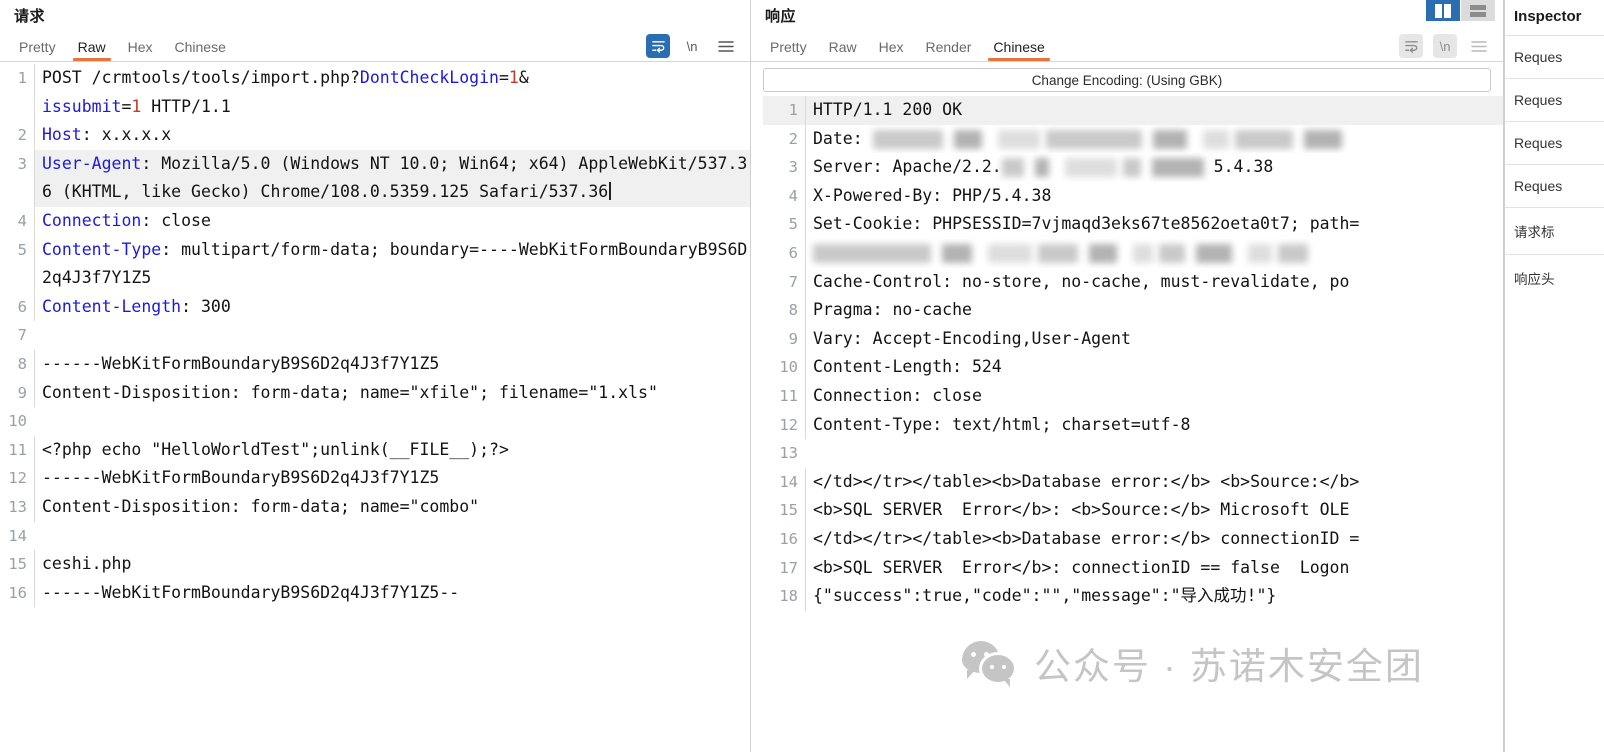  What do you see at coordinates (793, 138) in the screenshot?
I see `line-number: 2` at bounding box center [793, 138].